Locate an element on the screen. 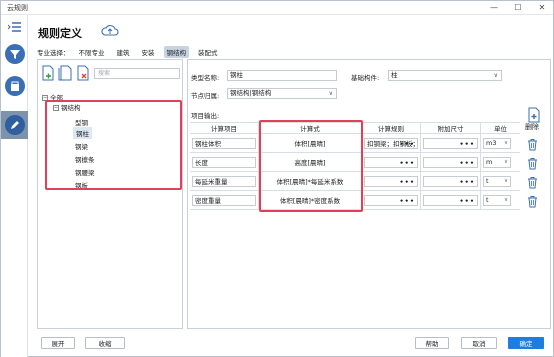 This screenshot has height=357, width=554. node-value: 钢结构|钢结构 is located at coordinates (251, 93).